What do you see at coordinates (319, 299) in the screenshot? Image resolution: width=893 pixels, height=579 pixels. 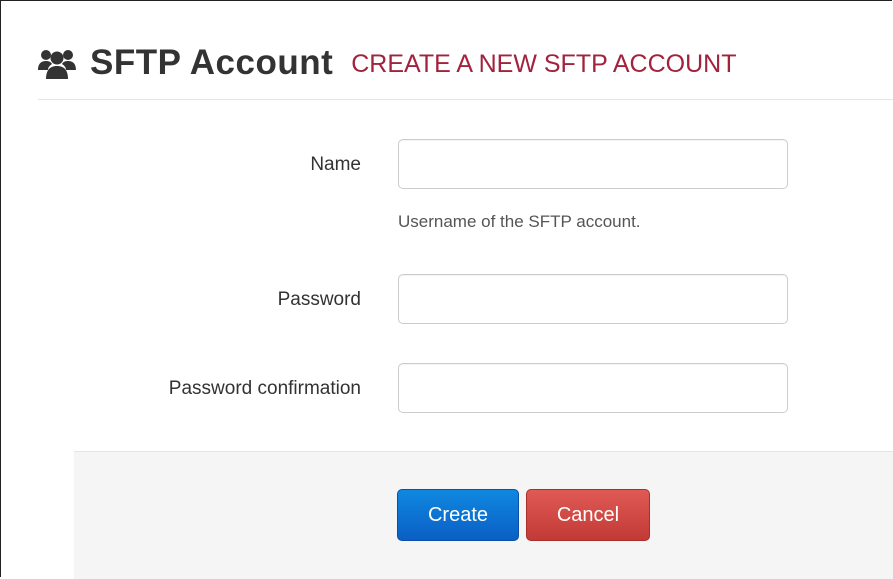 I see `password-label: Password` at bounding box center [319, 299].